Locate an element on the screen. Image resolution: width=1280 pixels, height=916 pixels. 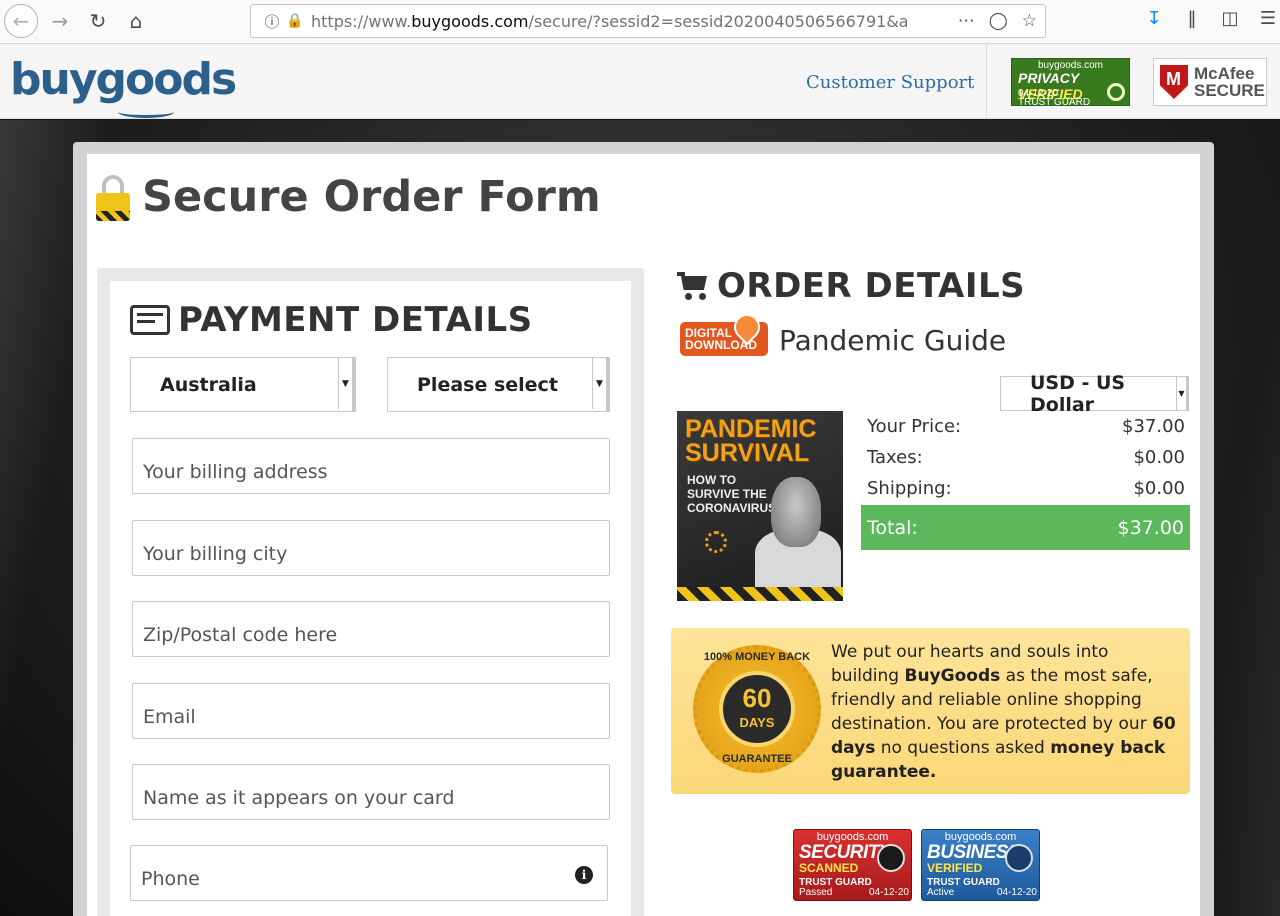
country-select: Australia ▼ is located at coordinates (243, 384).